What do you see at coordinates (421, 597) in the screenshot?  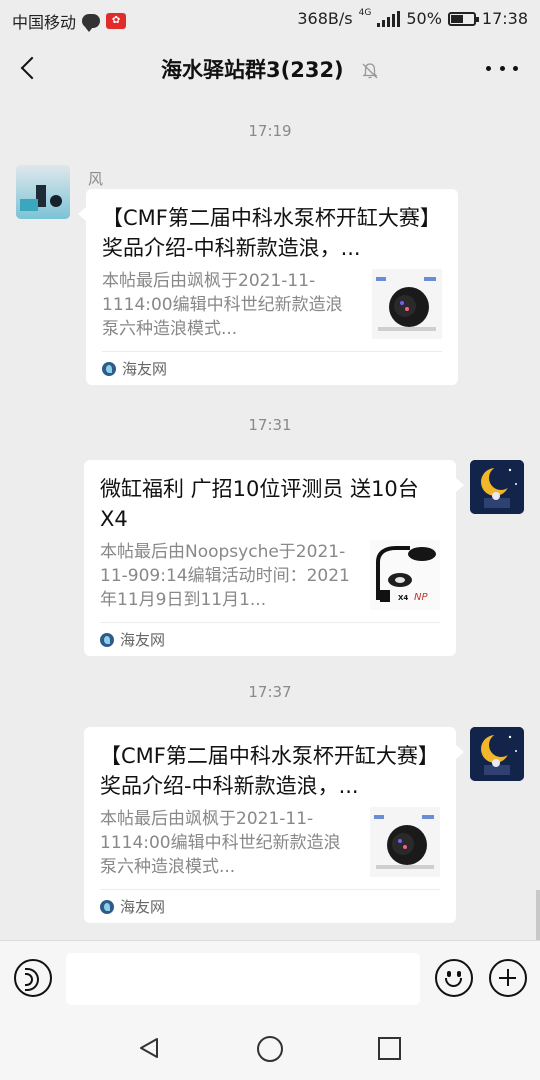 I see `thumb-brand-label: NP` at bounding box center [421, 597].